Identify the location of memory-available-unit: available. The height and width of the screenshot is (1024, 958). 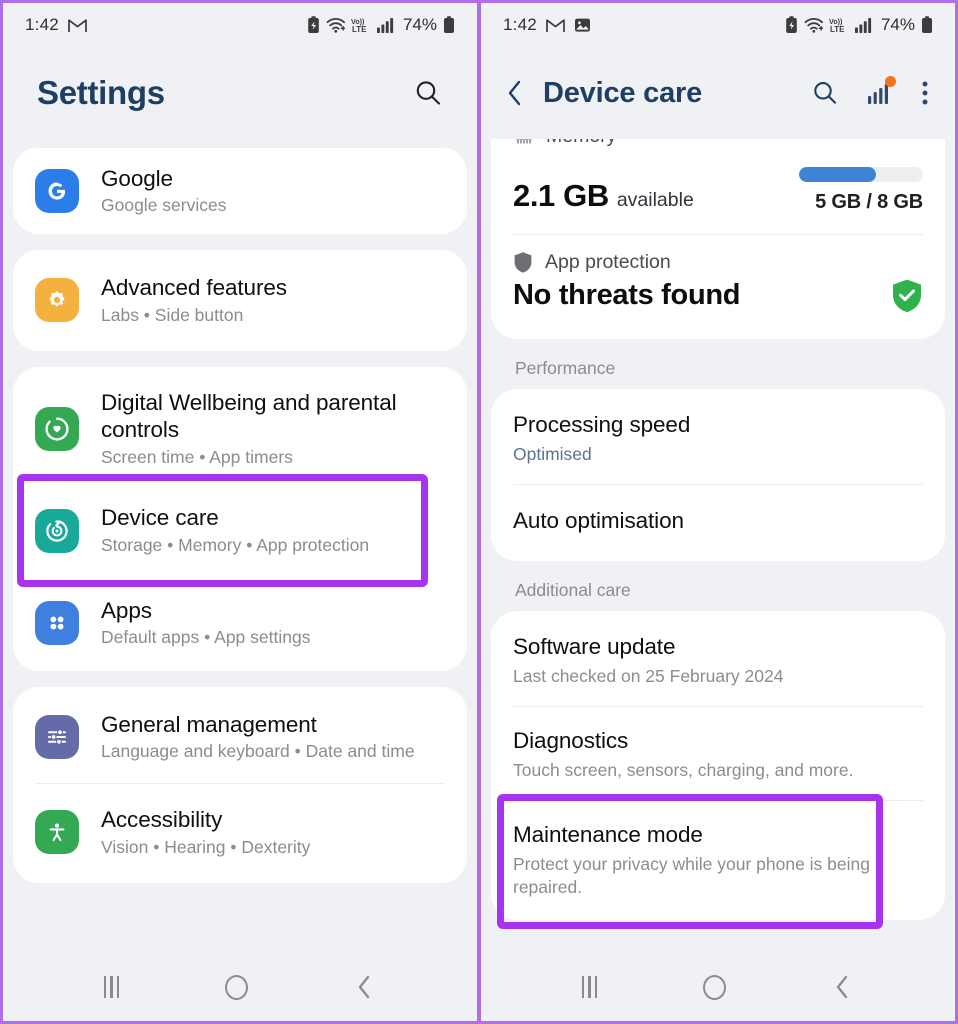
(655, 200).